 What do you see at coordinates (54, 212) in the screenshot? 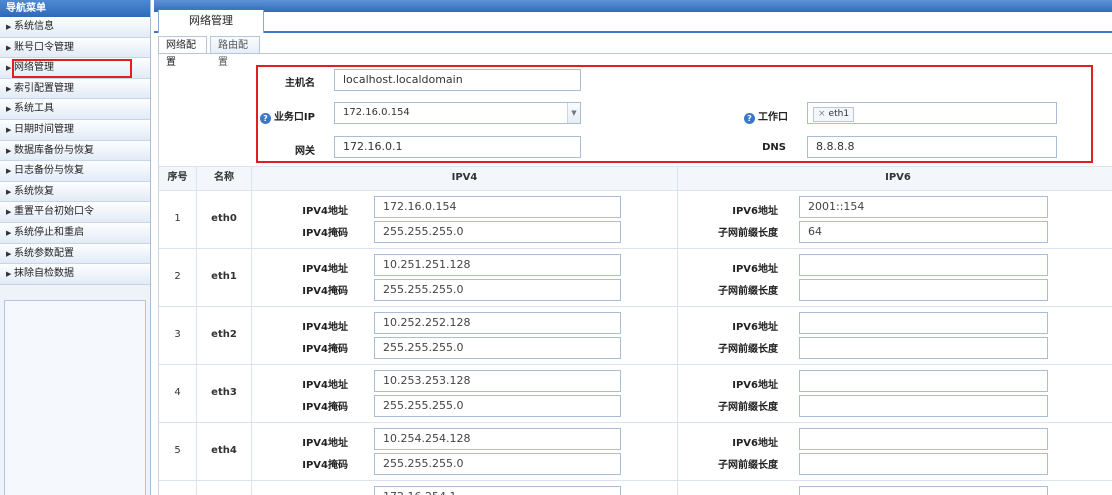
I see `sidebar-item-label: 重置平台初始口令` at bounding box center [54, 212].